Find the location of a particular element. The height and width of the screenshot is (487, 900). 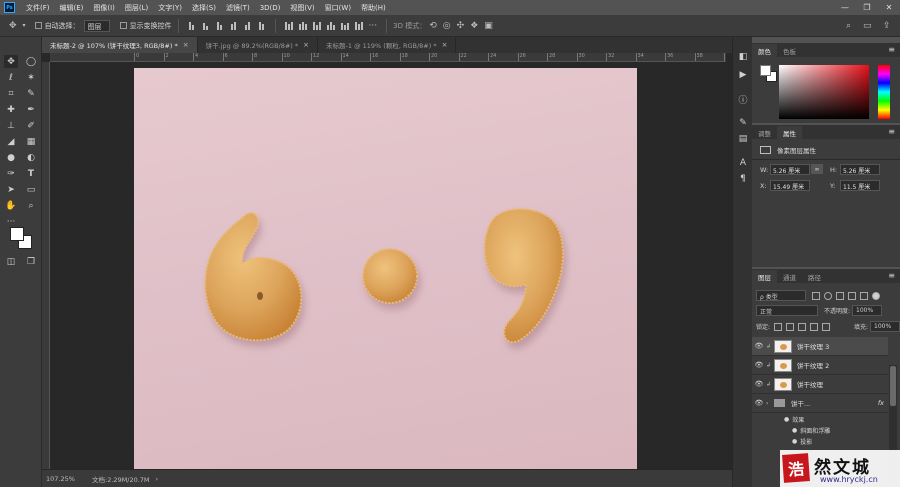

menu-view: 视图(V) is located at coordinates (302, 8).